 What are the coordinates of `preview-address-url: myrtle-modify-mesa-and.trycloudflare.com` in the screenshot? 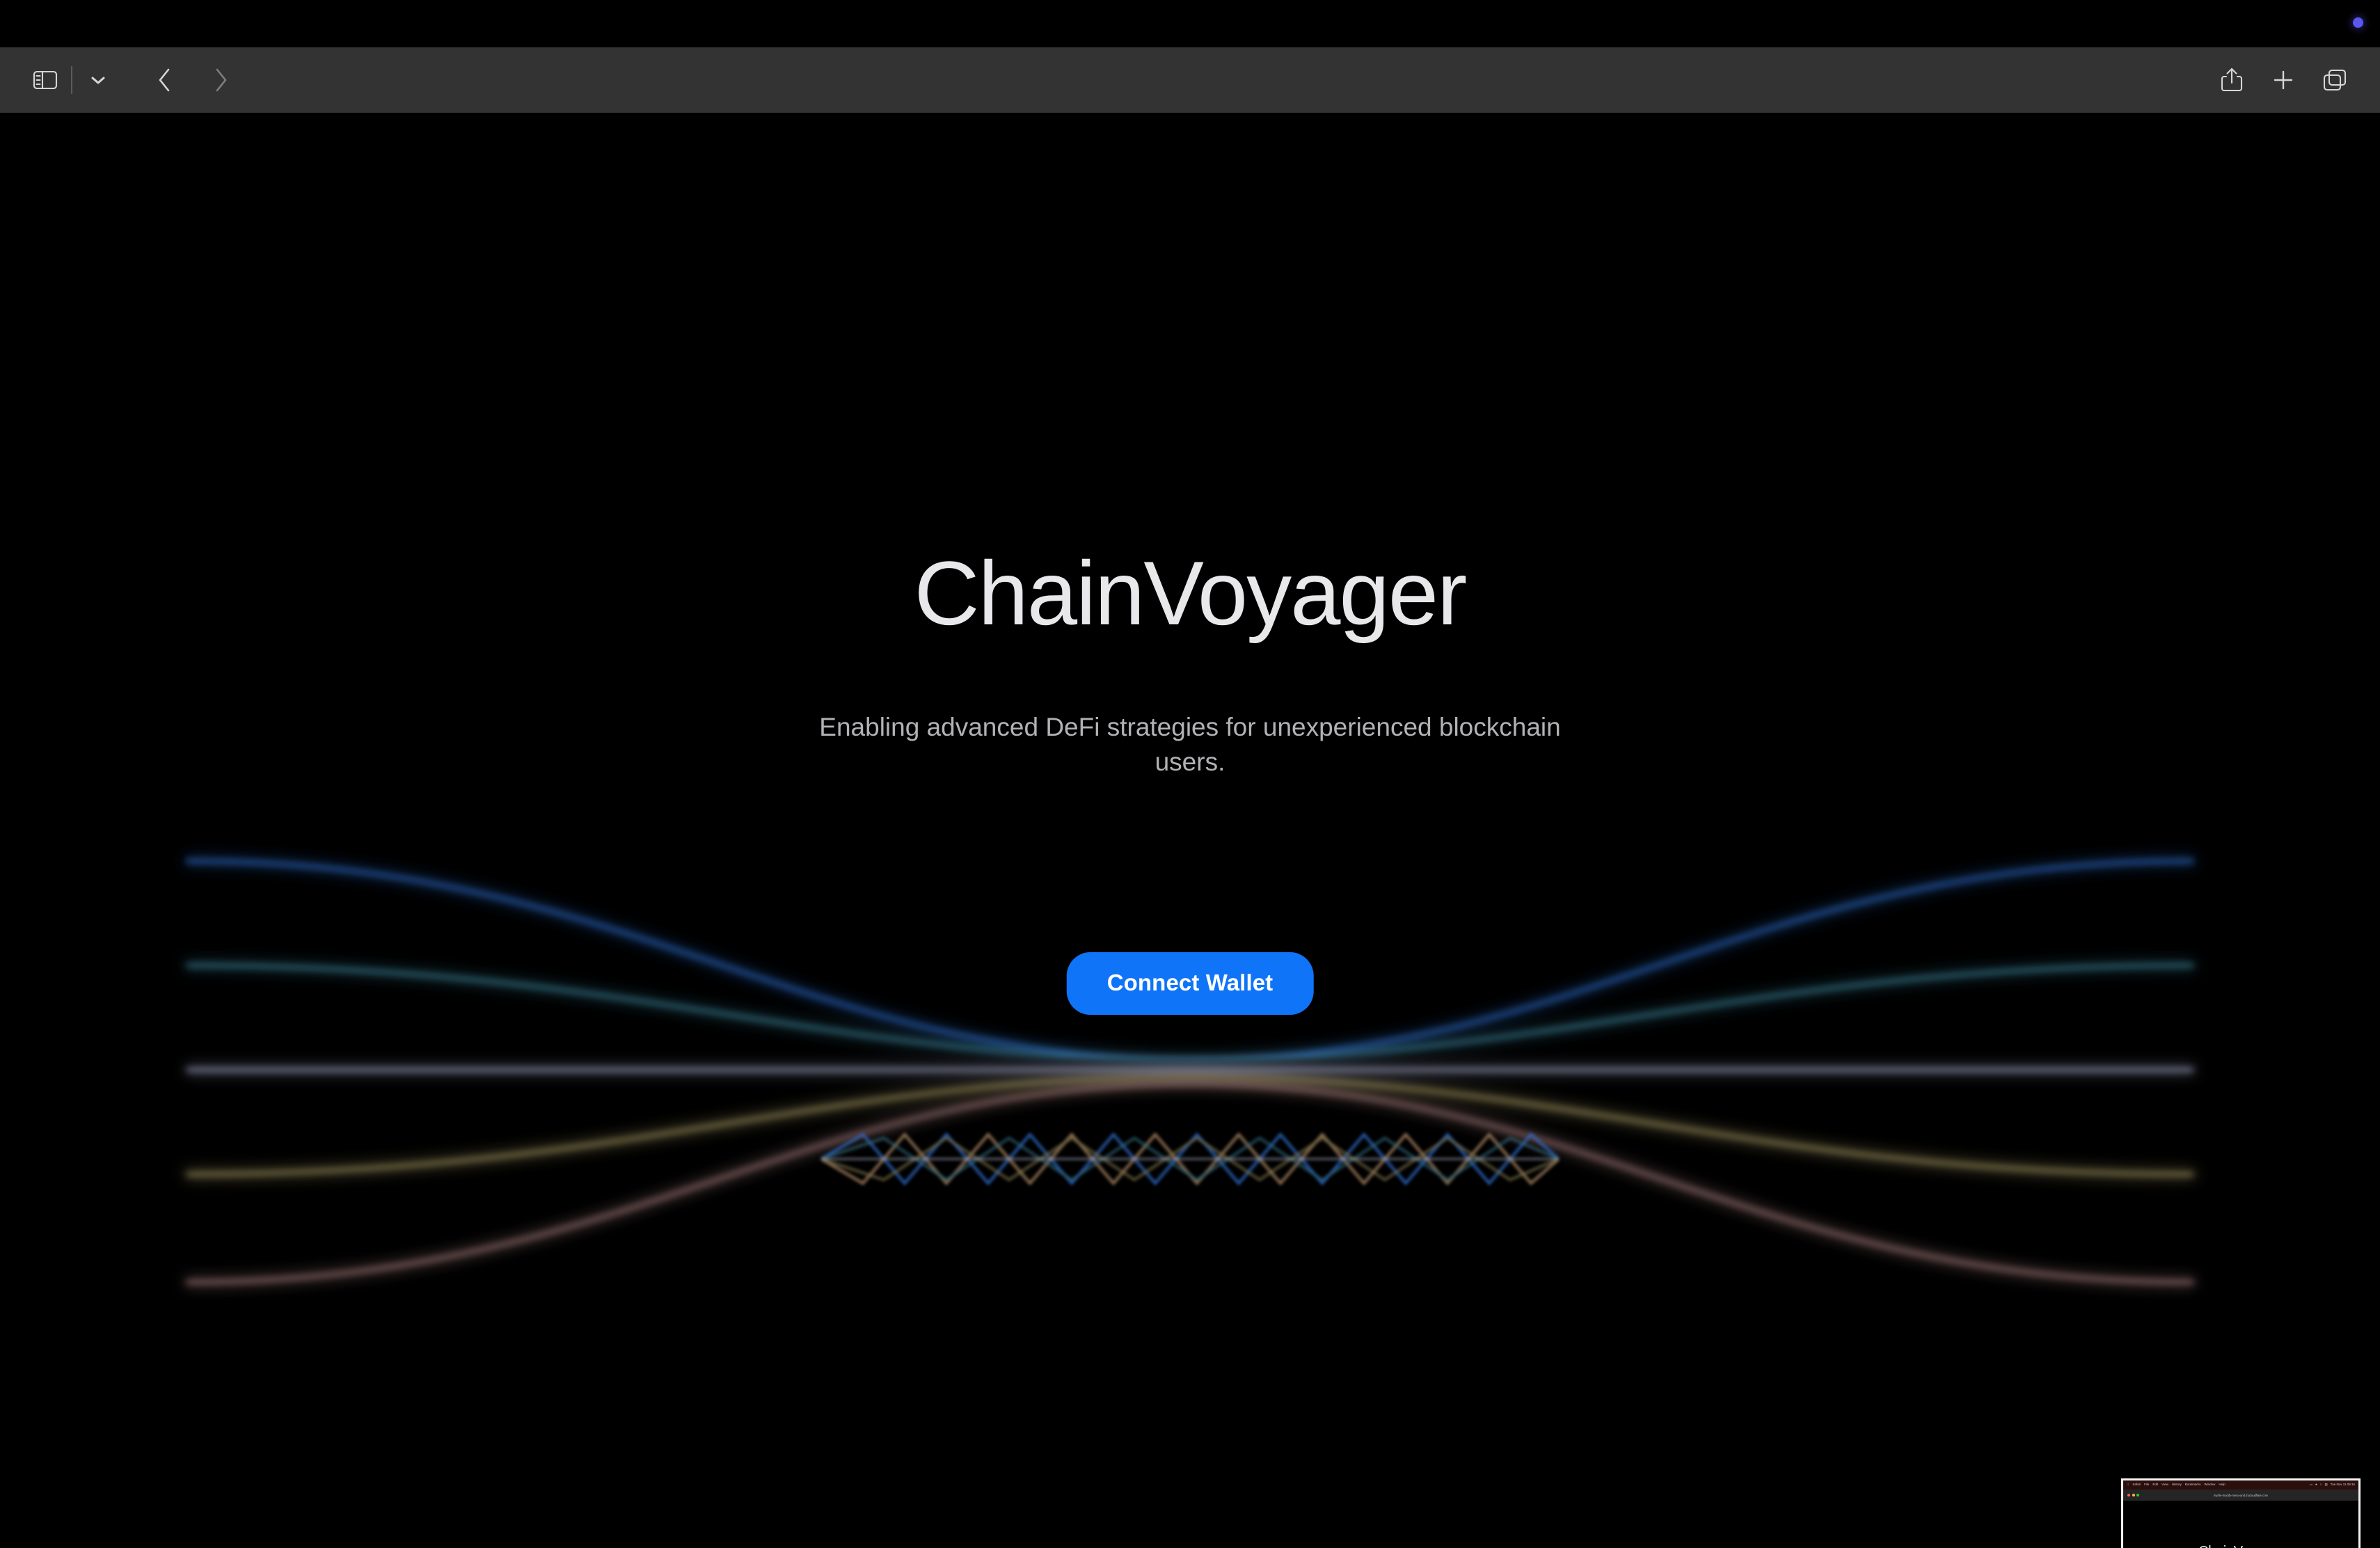 It's located at (2241, 1495).